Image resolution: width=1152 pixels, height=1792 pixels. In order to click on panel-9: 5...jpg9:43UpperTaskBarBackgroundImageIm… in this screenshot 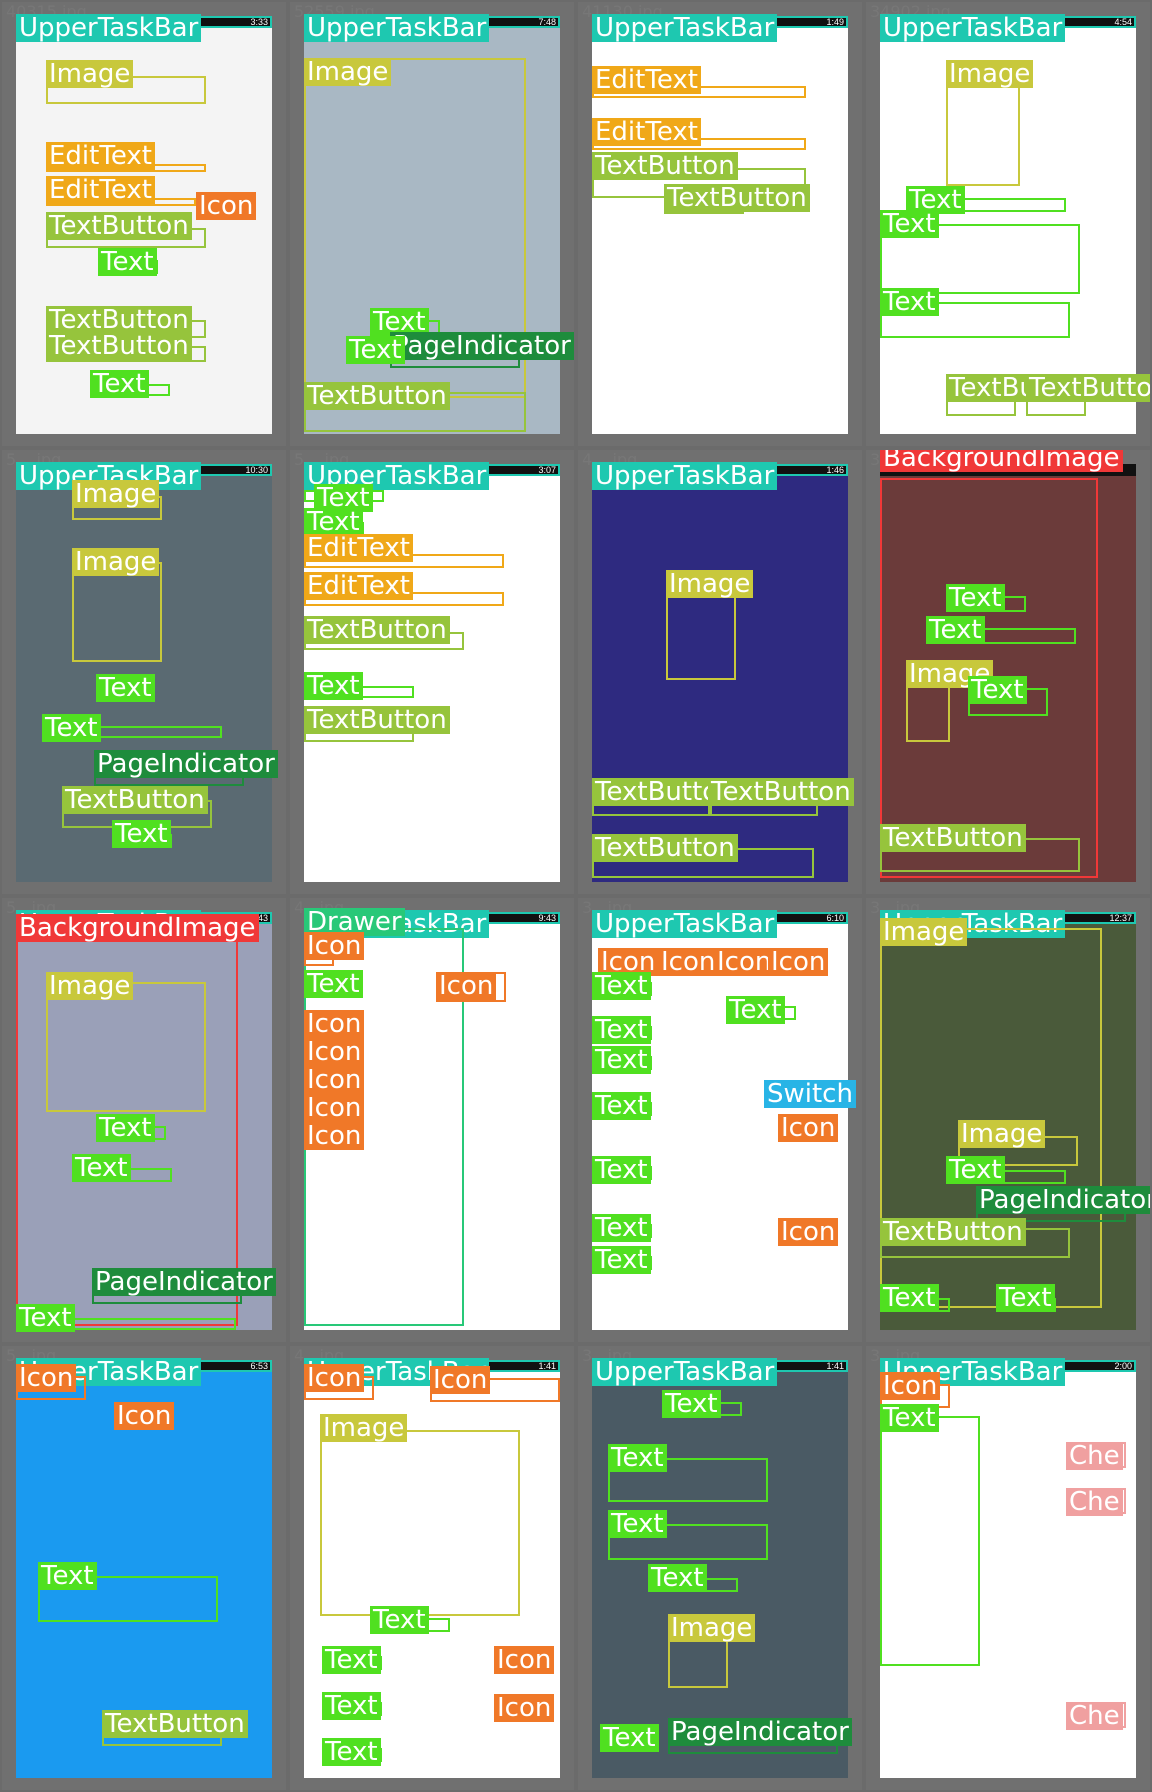, I will do `click(144, 1120)`.